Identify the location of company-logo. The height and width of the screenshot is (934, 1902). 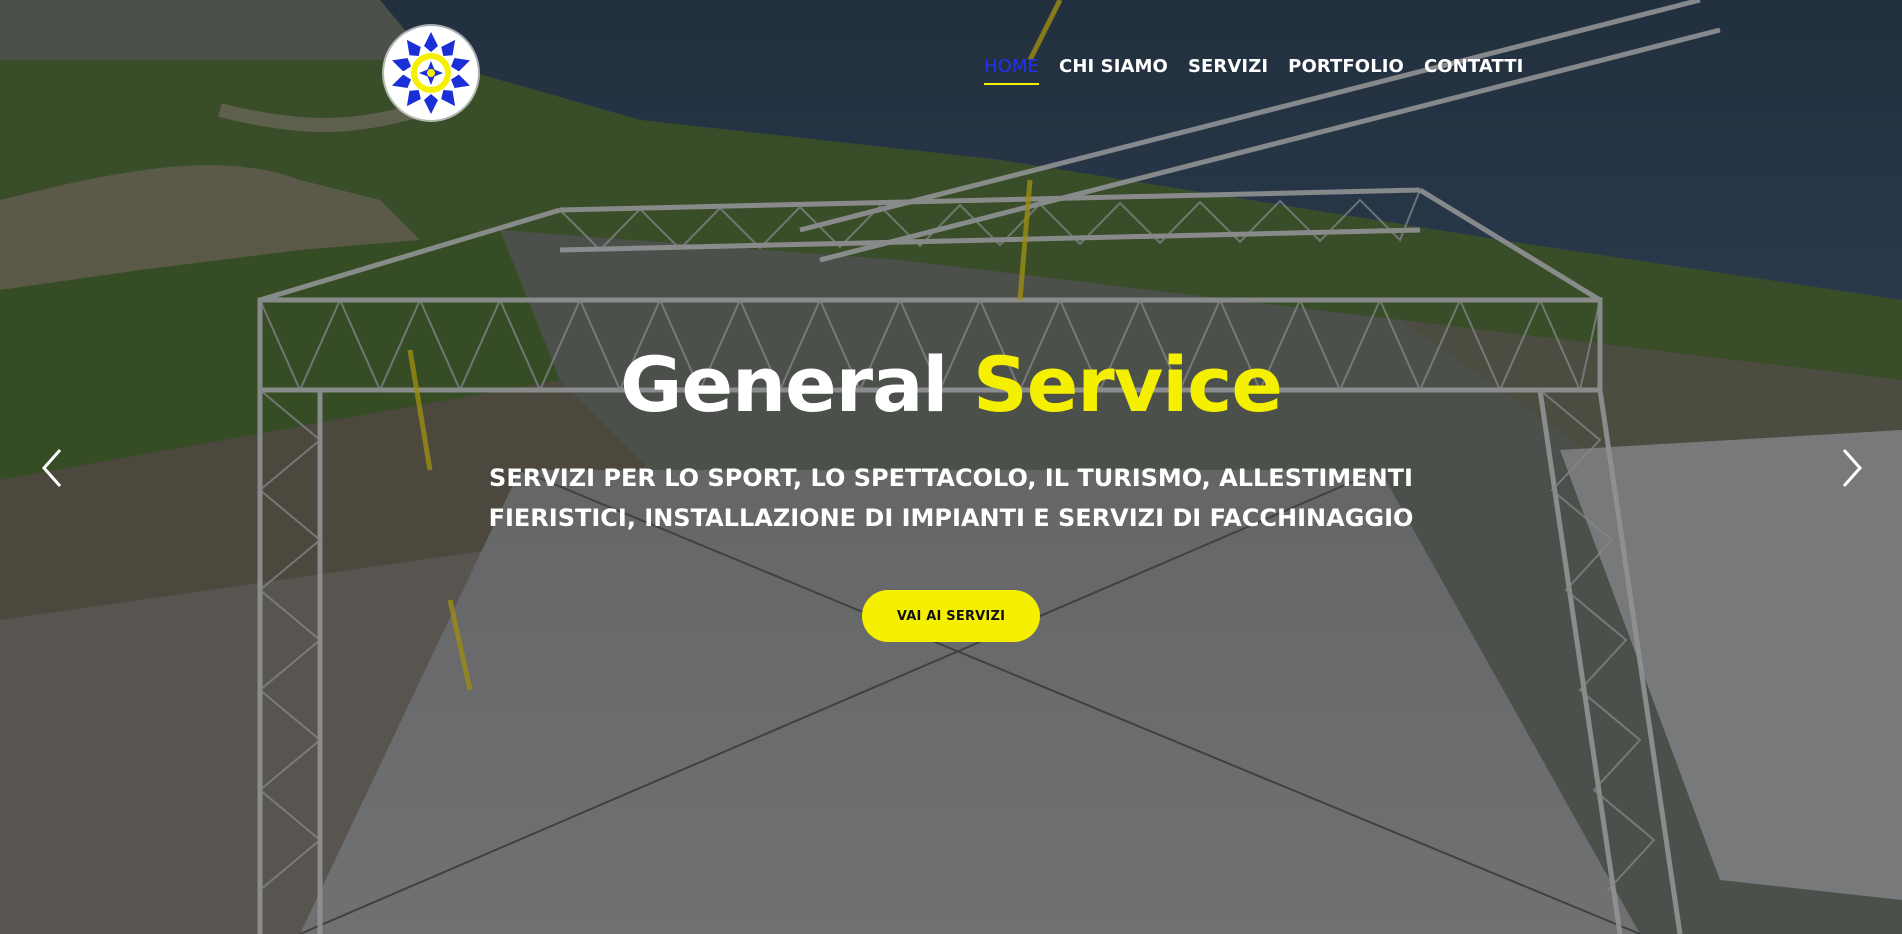
(431, 73).